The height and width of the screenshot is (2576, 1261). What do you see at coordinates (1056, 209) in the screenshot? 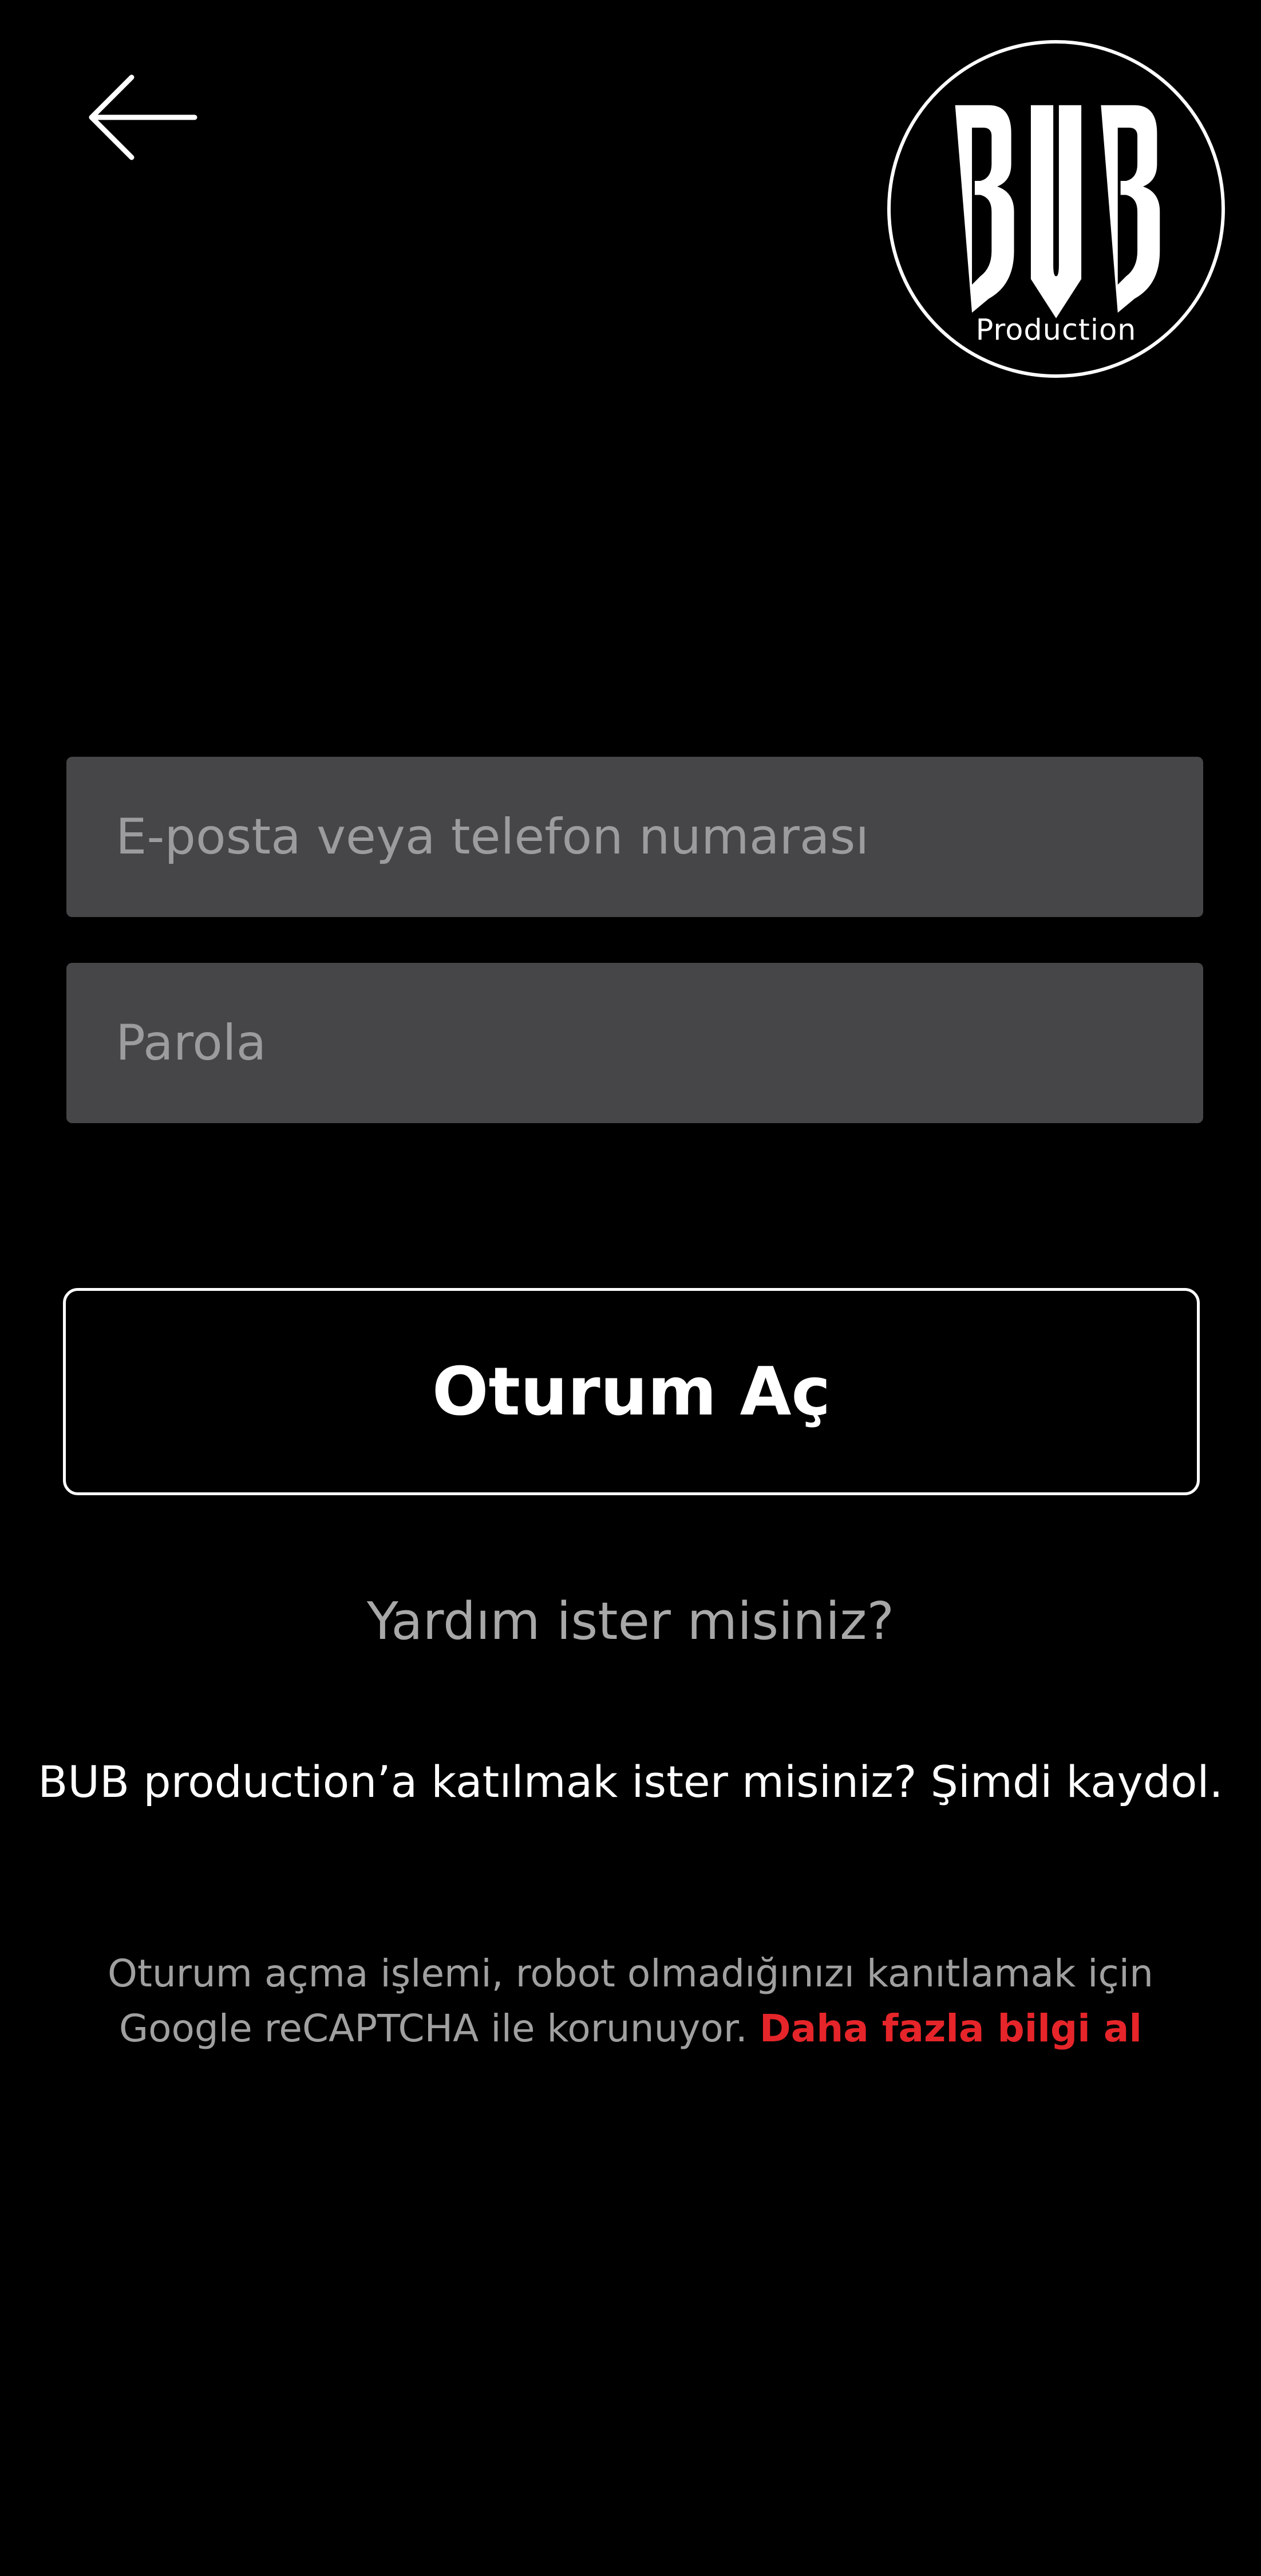
I see `brand-logo: Production` at bounding box center [1056, 209].